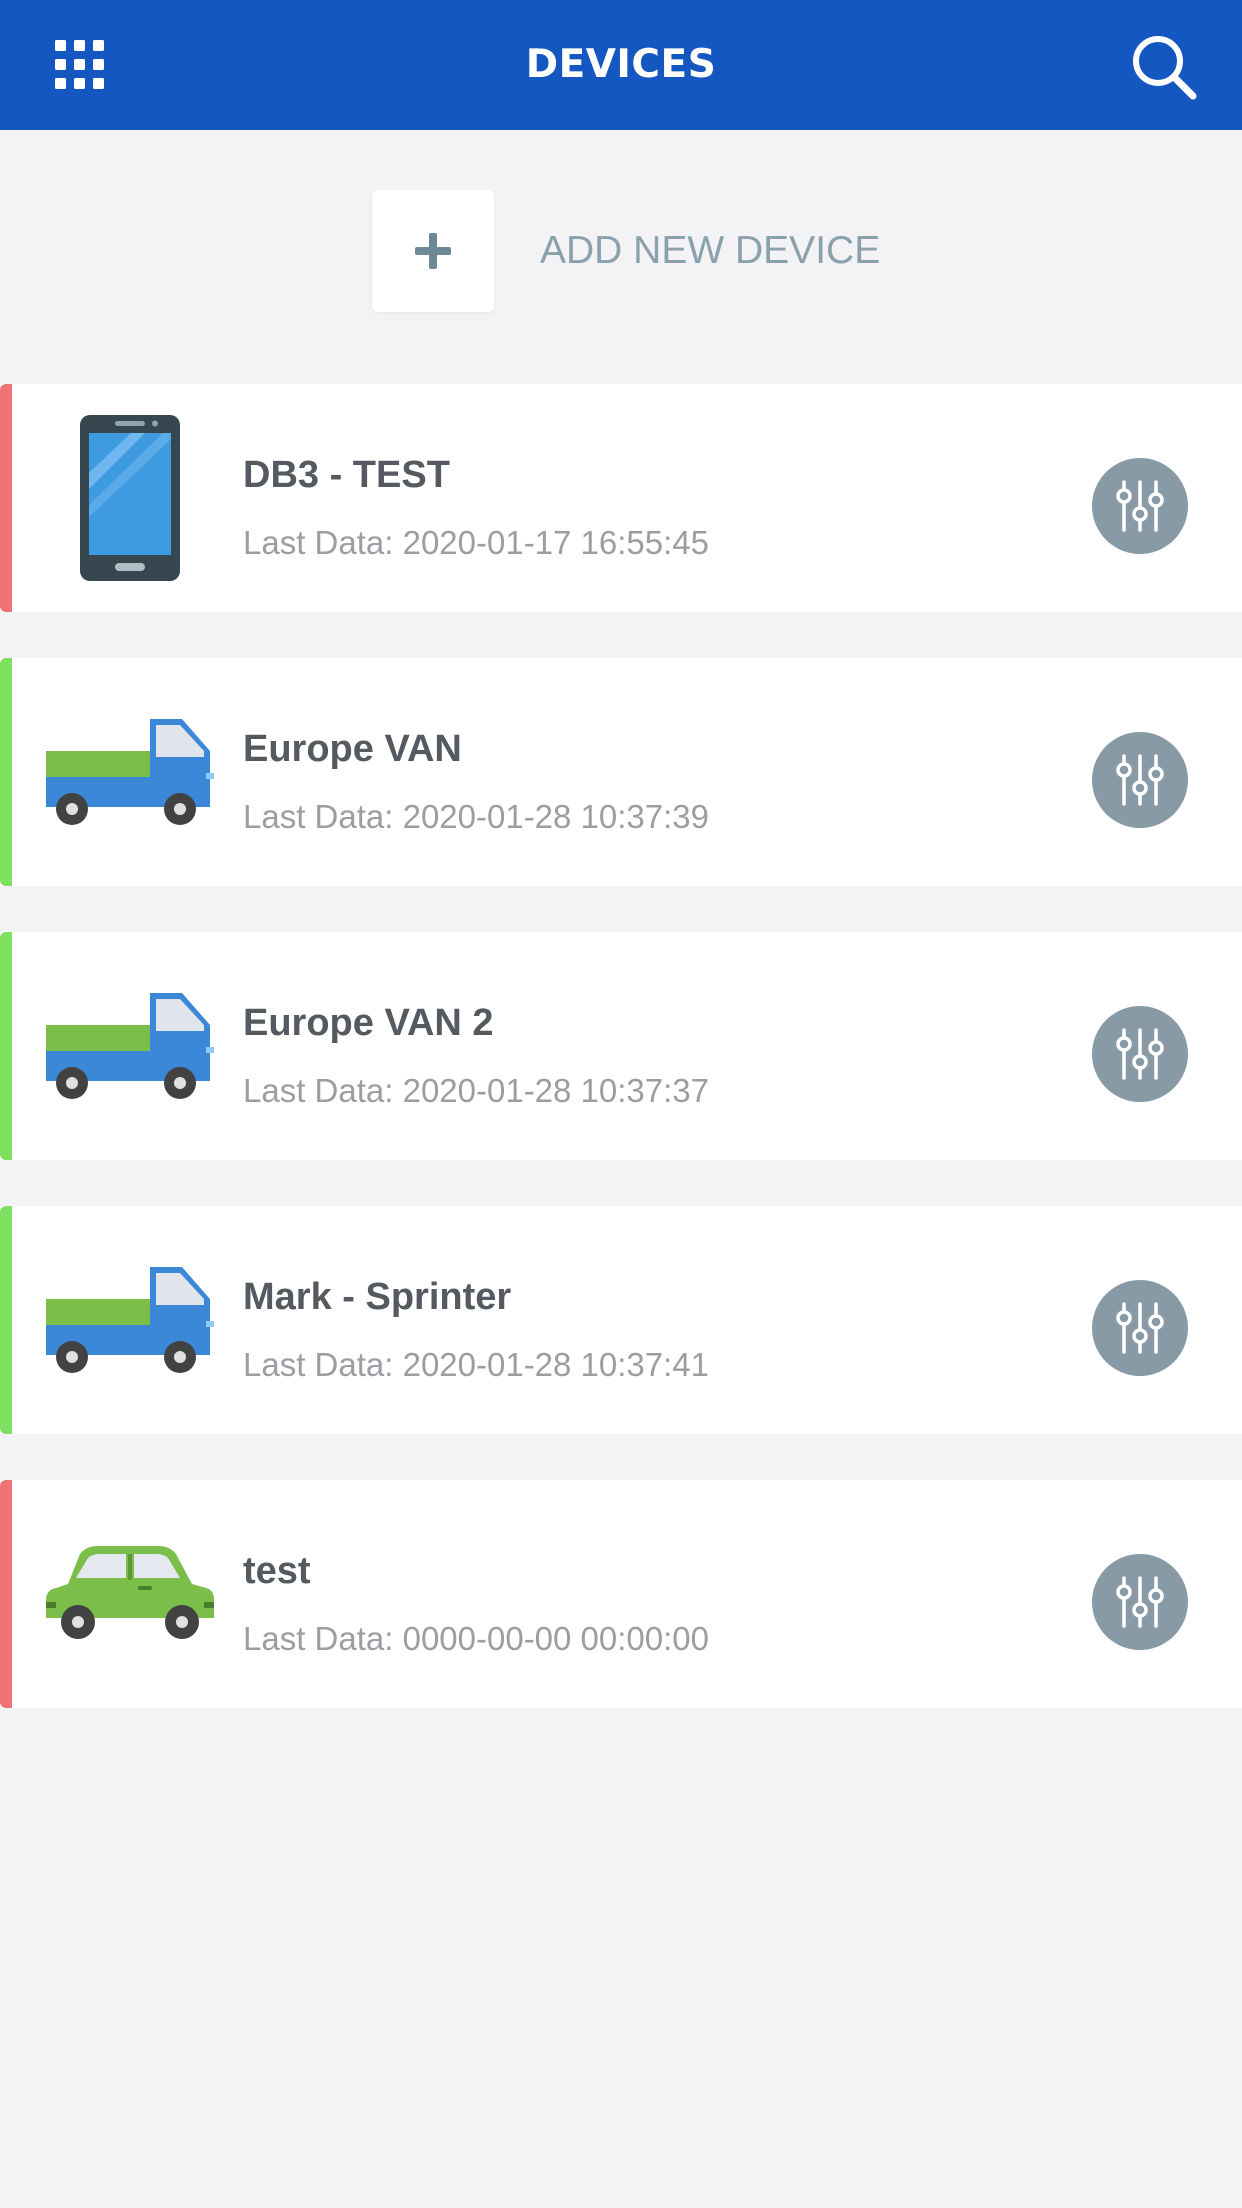  What do you see at coordinates (346, 475) in the screenshot?
I see `device-name: DB3 - TEST` at bounding box center [346, 475].